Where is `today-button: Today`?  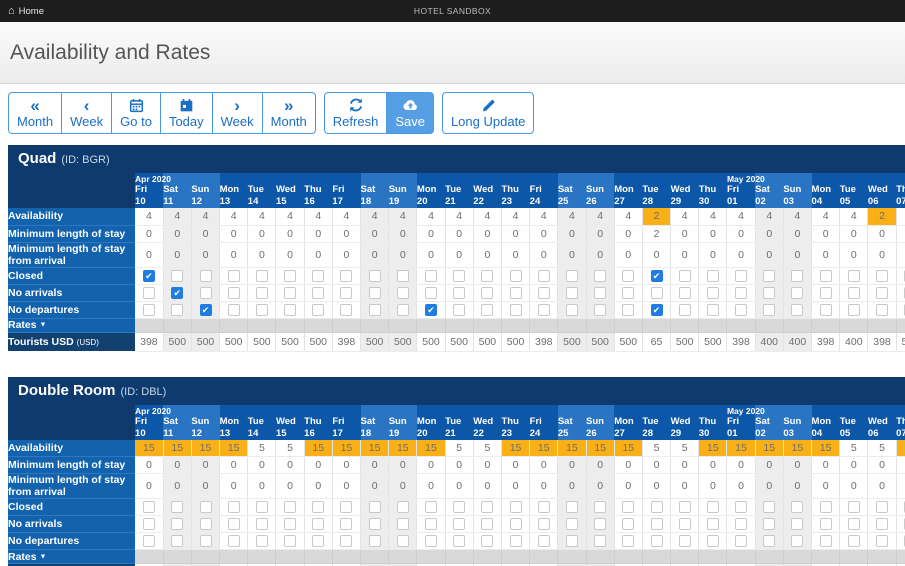
today-button: Today is located at coordinates (186, 113).